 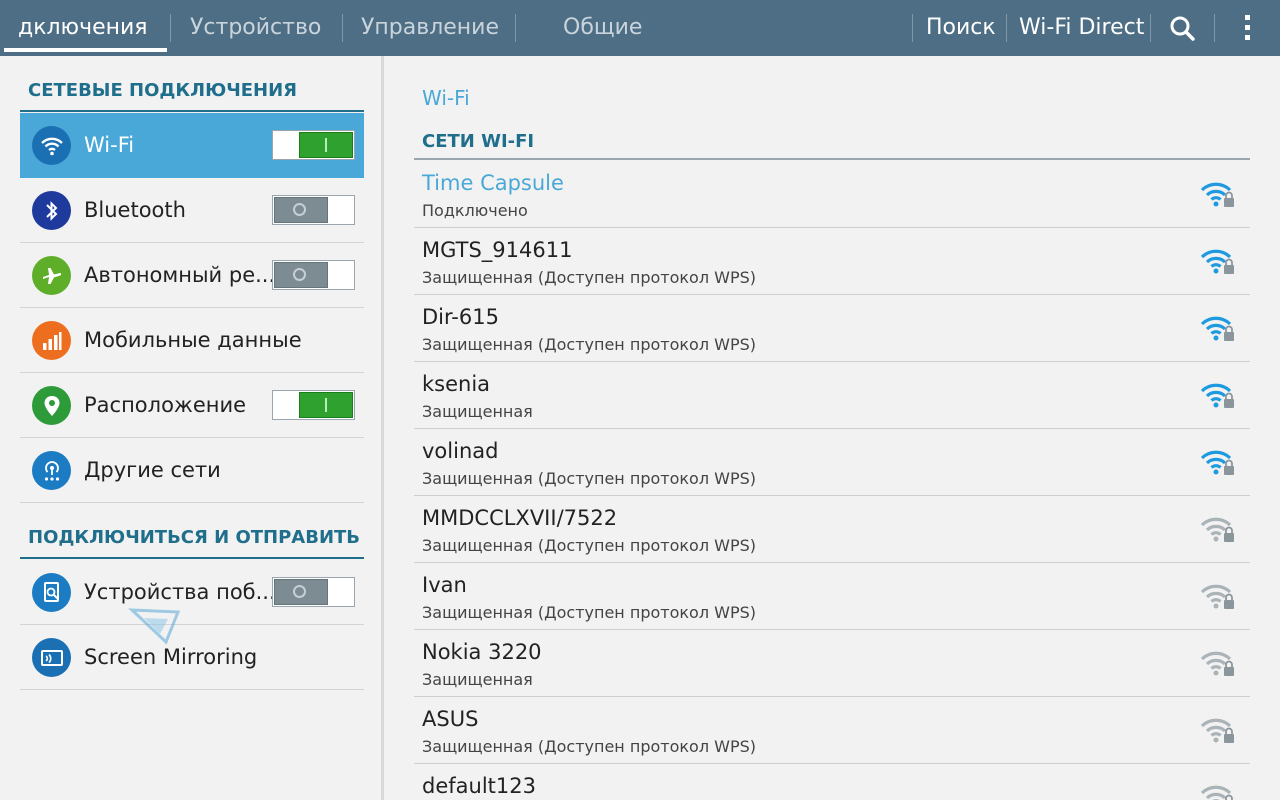 I want to click on bluetooth-icon, so click(x=51, y=210).